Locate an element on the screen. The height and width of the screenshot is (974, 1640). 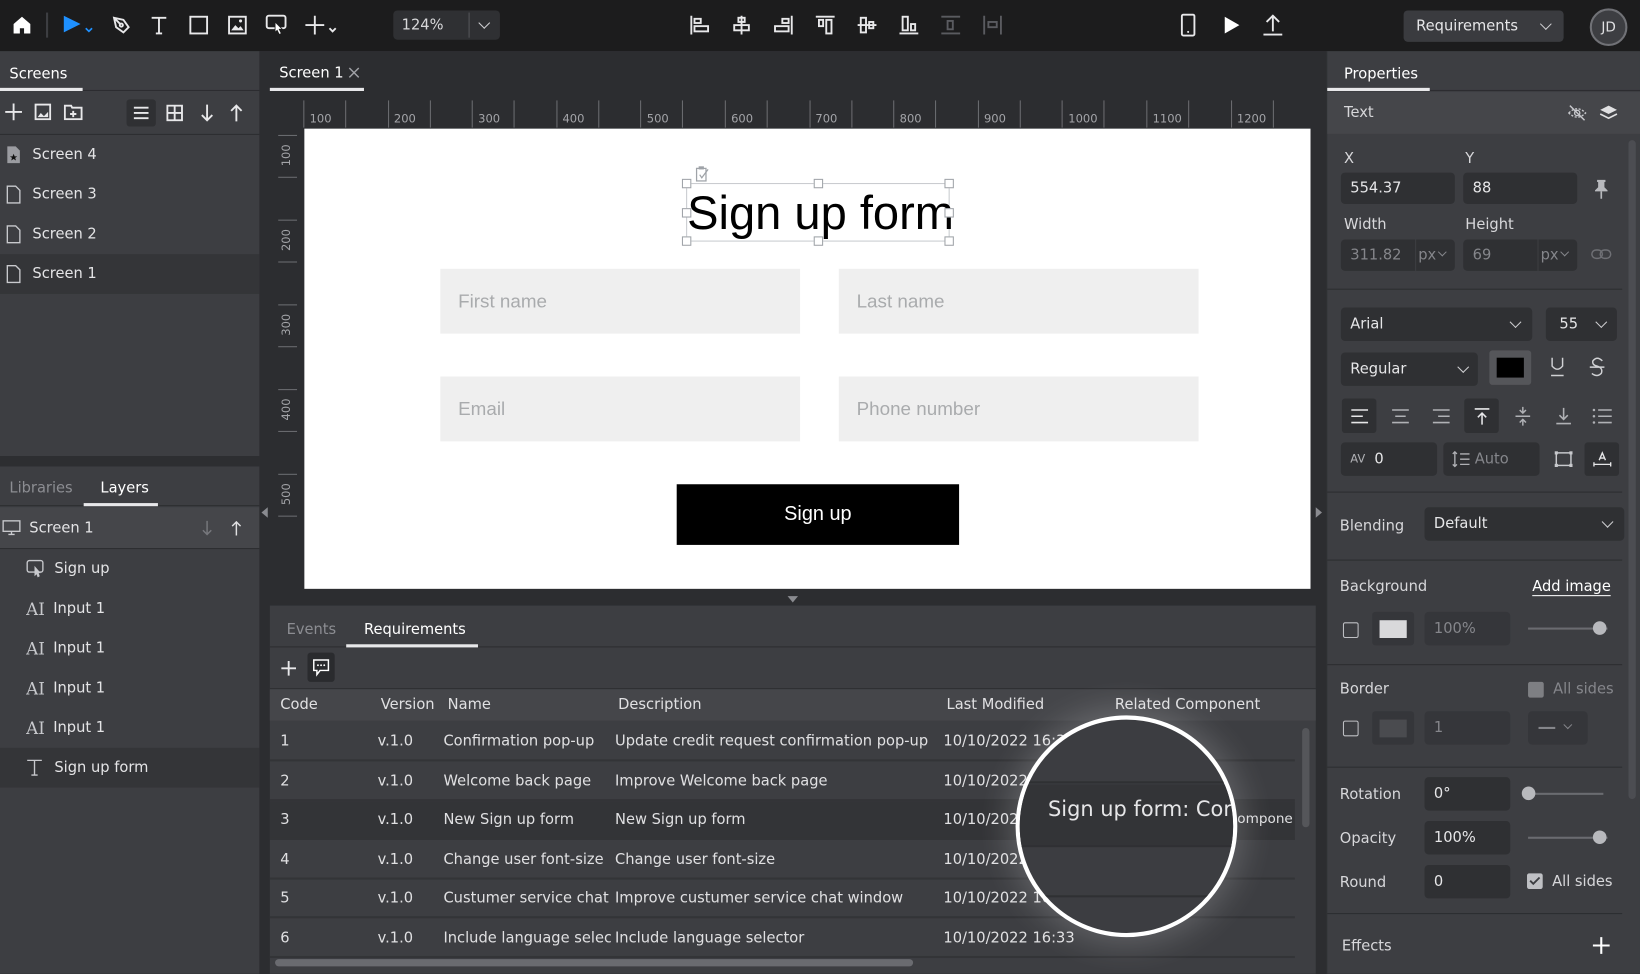
properties-scrollbar is located at coordinates (1632, 470).